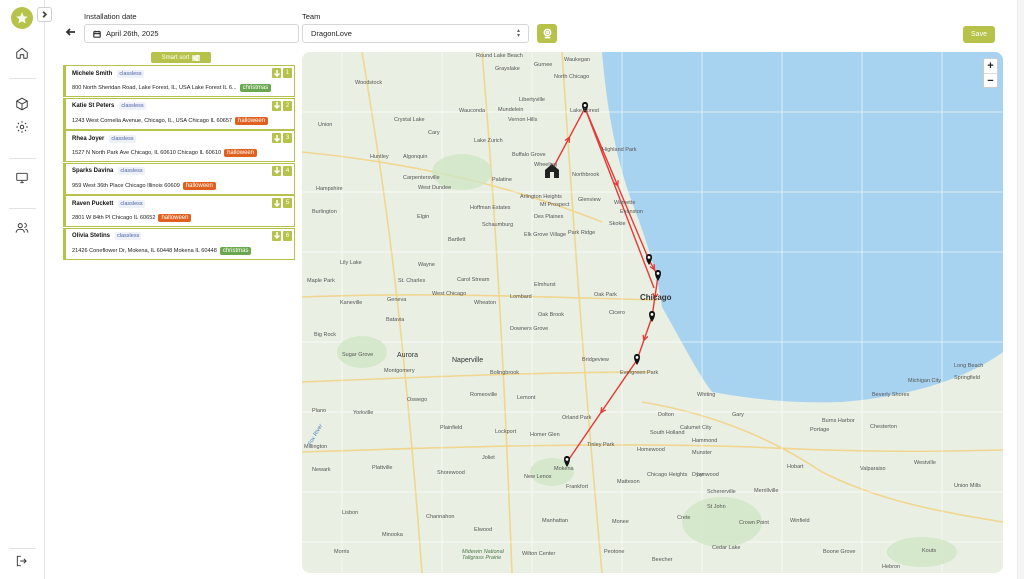 This screenshot has width=1024, height=579. I want to click on map-place-label: Channahon, so click(440, 517).